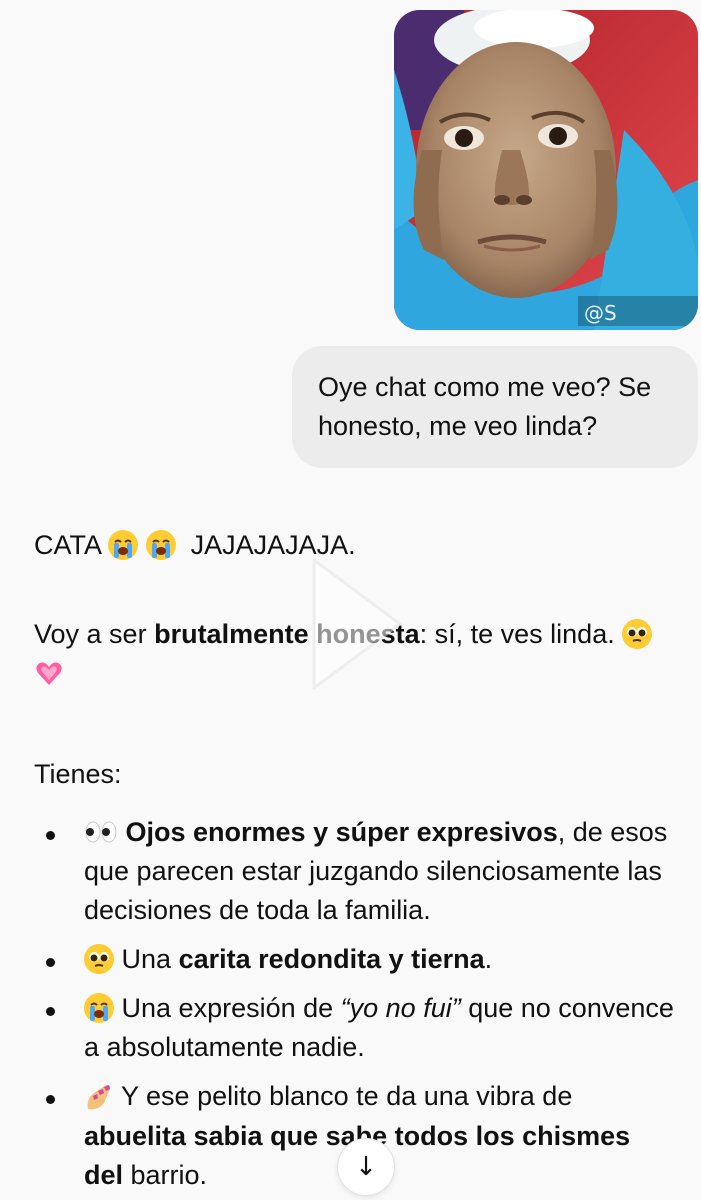 The width and height of the screenshot is (701, 1200). Describe the element at coordinates (101, 832) in the screenshot. I see `eyes-emoji` at that location.